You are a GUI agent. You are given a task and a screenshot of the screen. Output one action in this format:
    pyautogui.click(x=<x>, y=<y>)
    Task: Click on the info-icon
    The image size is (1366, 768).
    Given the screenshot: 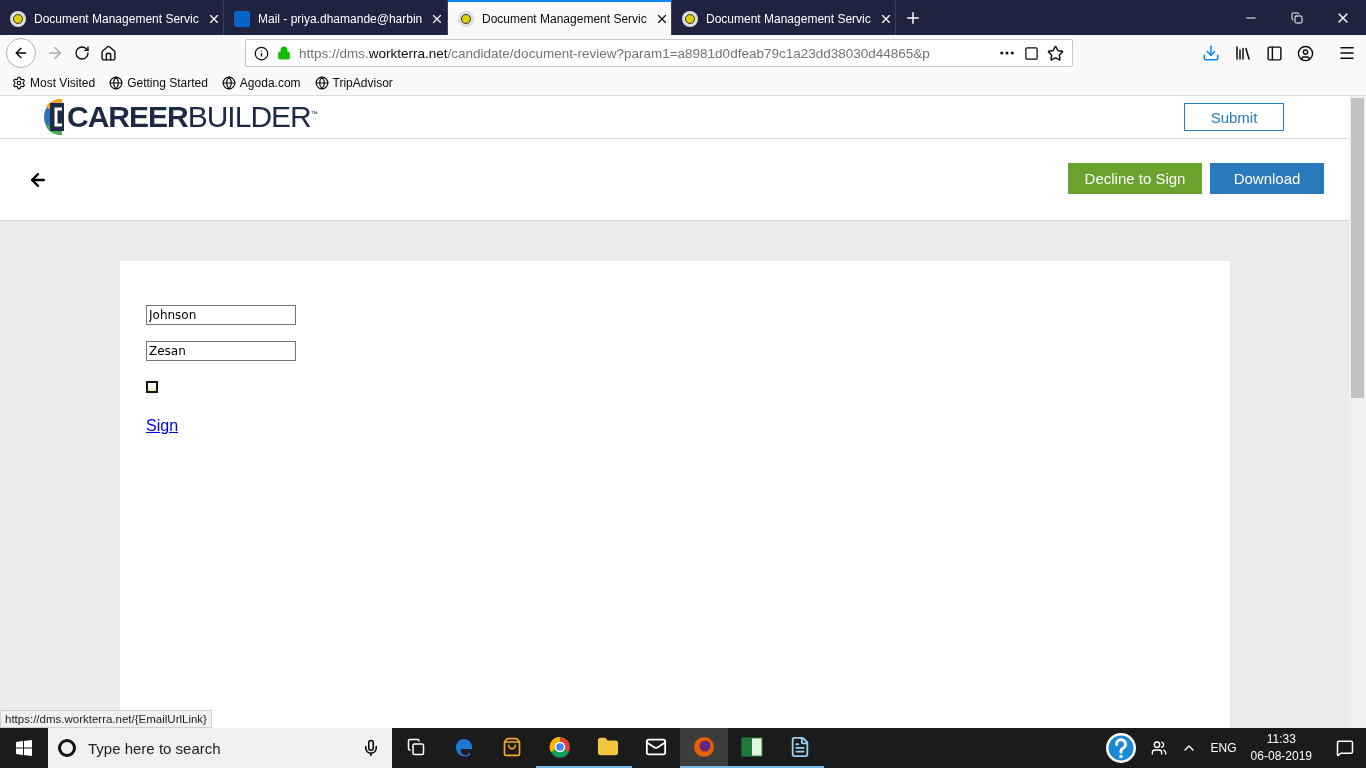 What is the action you would take?
    pyautogui.click(x=261, y=53)
    